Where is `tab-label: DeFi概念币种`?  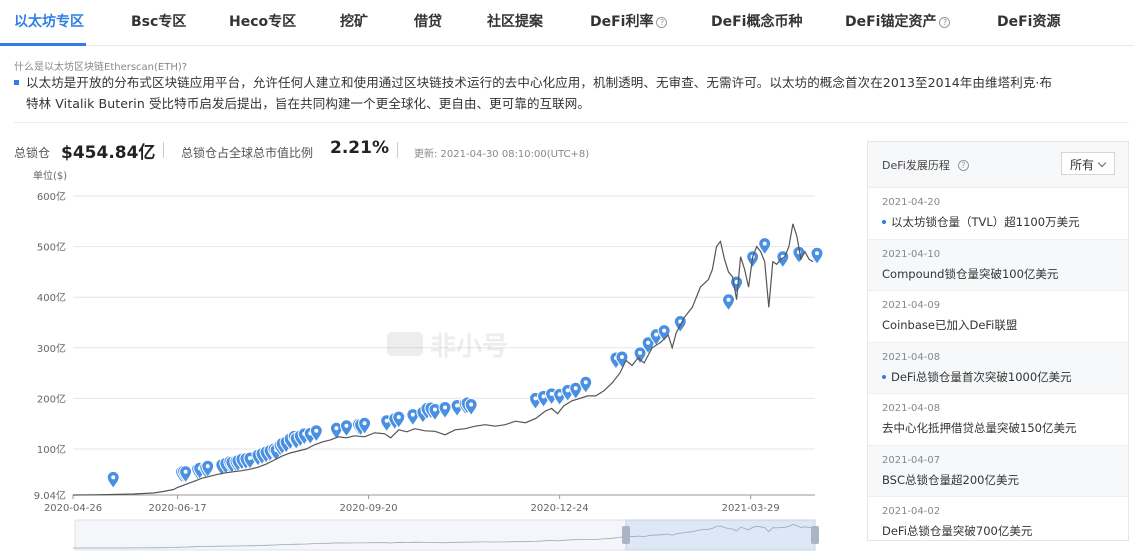 tab-label: DeFi概念币种 is located at coordinates (757, 22).